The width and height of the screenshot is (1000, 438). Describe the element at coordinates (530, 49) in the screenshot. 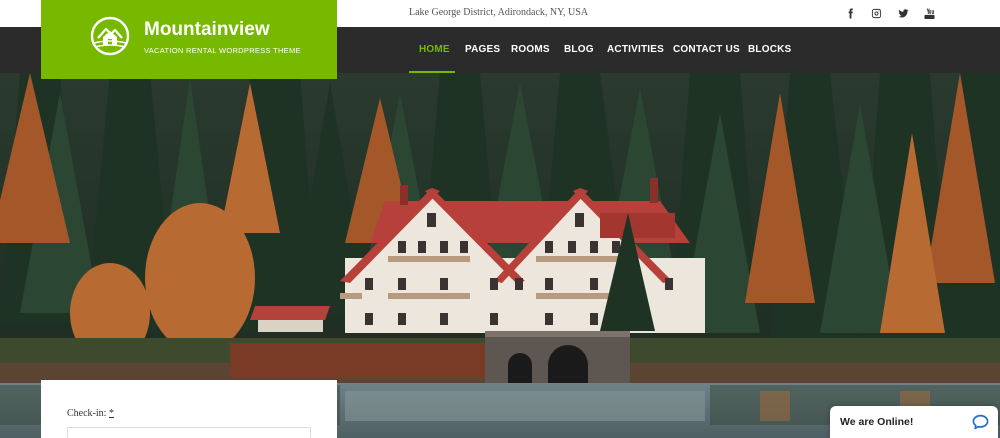

I see `nav-item-rooms: ROOMS` at that location.